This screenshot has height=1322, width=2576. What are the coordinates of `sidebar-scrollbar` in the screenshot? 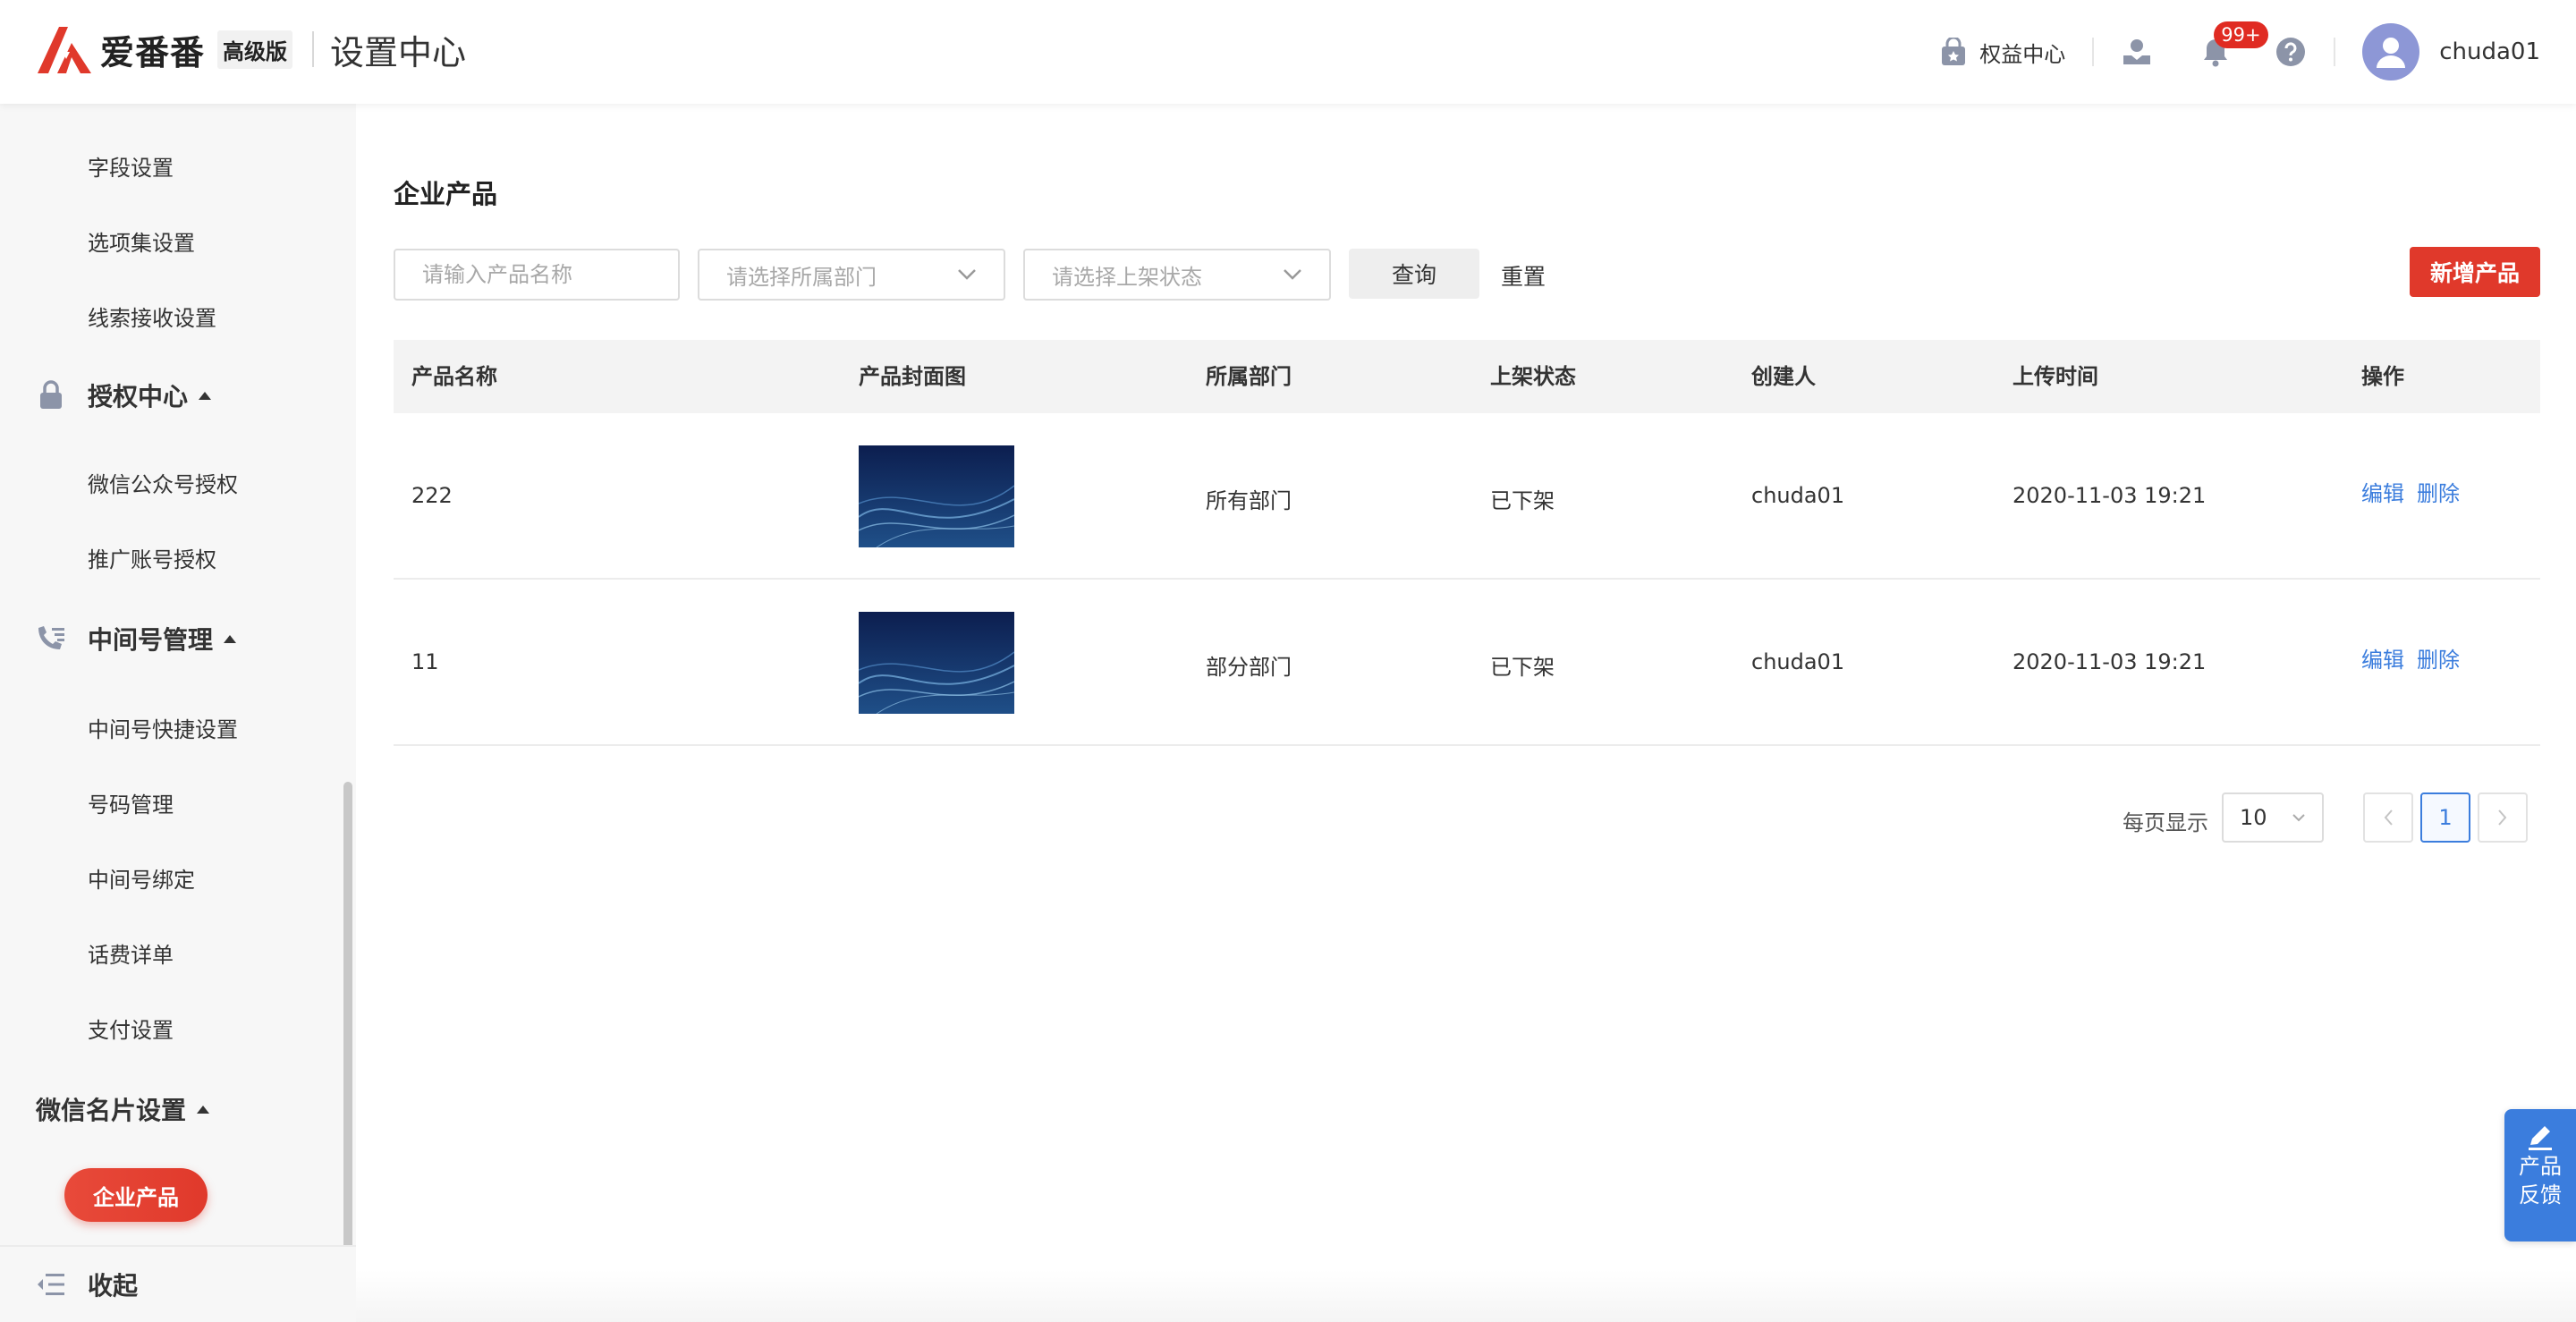 It's located at (347, 1052).